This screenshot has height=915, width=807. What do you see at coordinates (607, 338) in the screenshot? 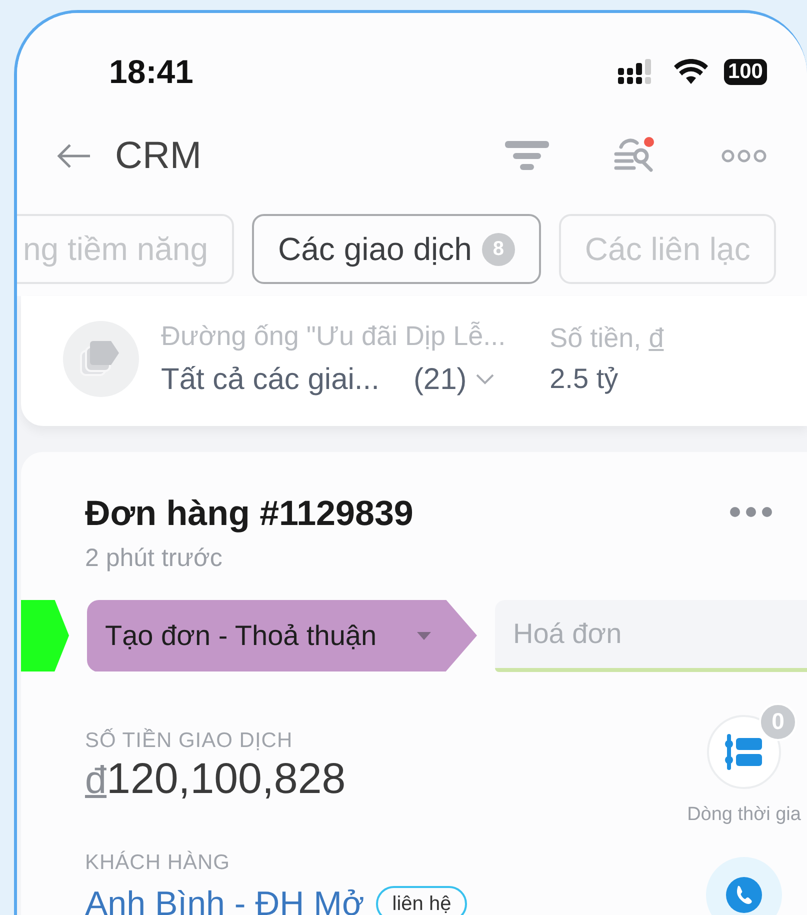
I see `amount-label: Số tiền, đ` at bounding box center [607, 338].